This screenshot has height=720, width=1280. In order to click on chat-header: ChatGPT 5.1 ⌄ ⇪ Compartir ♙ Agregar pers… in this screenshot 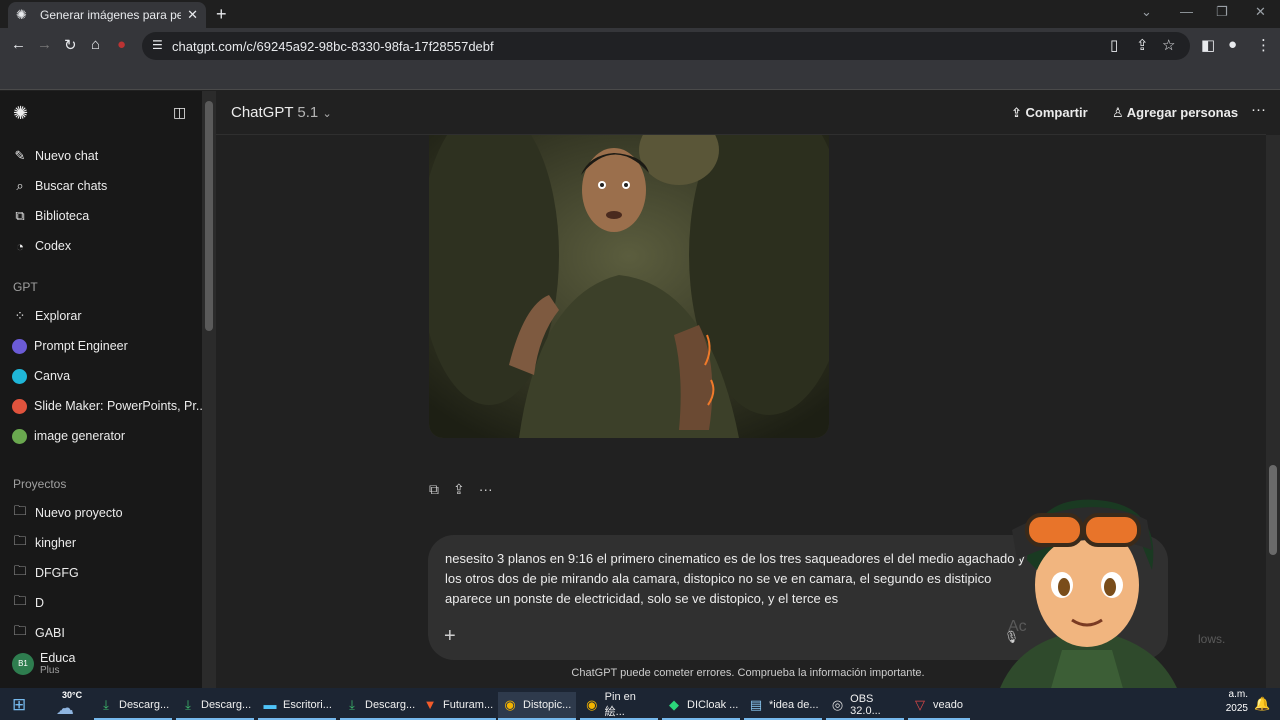, I will do `click(741, 113)`.